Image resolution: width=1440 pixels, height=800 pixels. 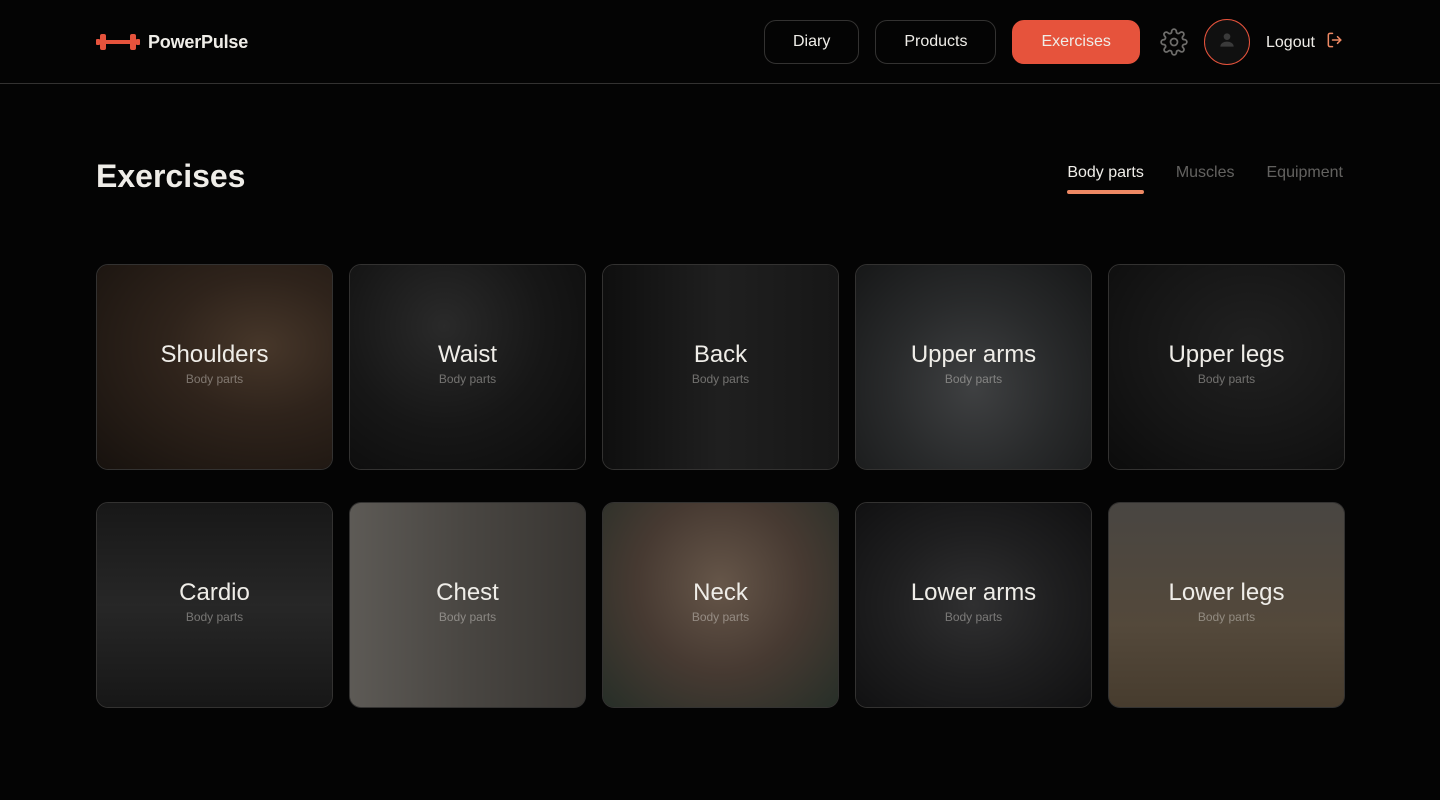 I want to click on category-card-shoulders: Shoulders Body parts, so click(x=214, y=367).